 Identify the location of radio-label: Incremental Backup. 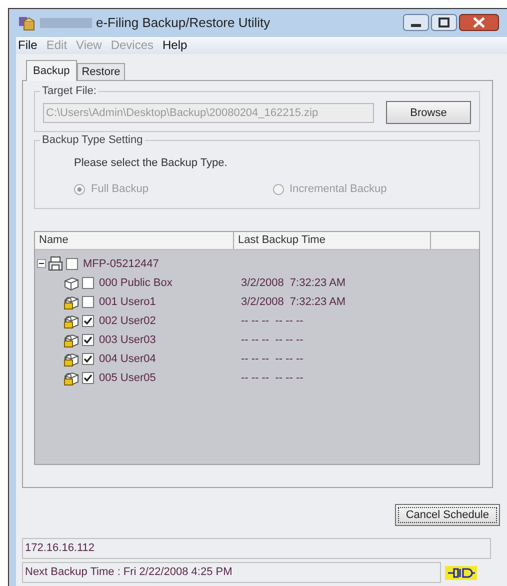
(338, 189).